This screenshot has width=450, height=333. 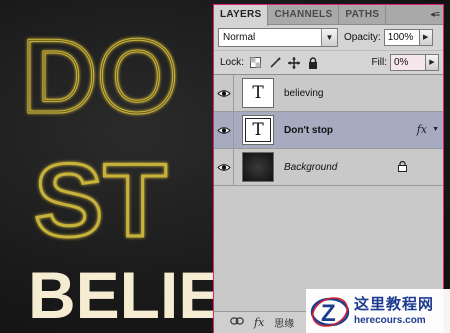 What do you see at coordinates (362, 37) in the screenshot?
I see `opacity-label: Opacity:` at bounding box center [362, 37].